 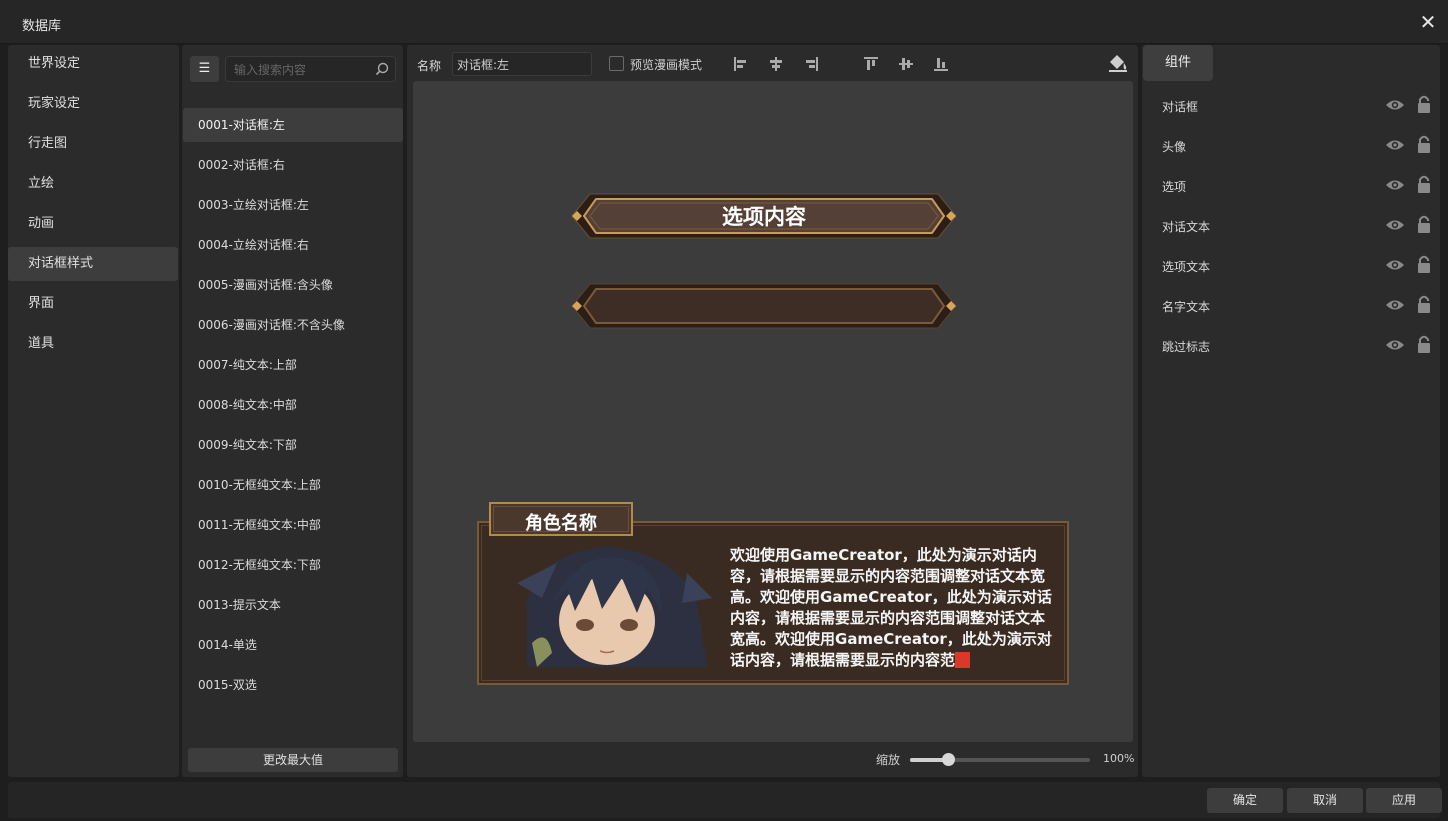 I want to click on component-item: 对话文本, so click(x=1291, y=225).